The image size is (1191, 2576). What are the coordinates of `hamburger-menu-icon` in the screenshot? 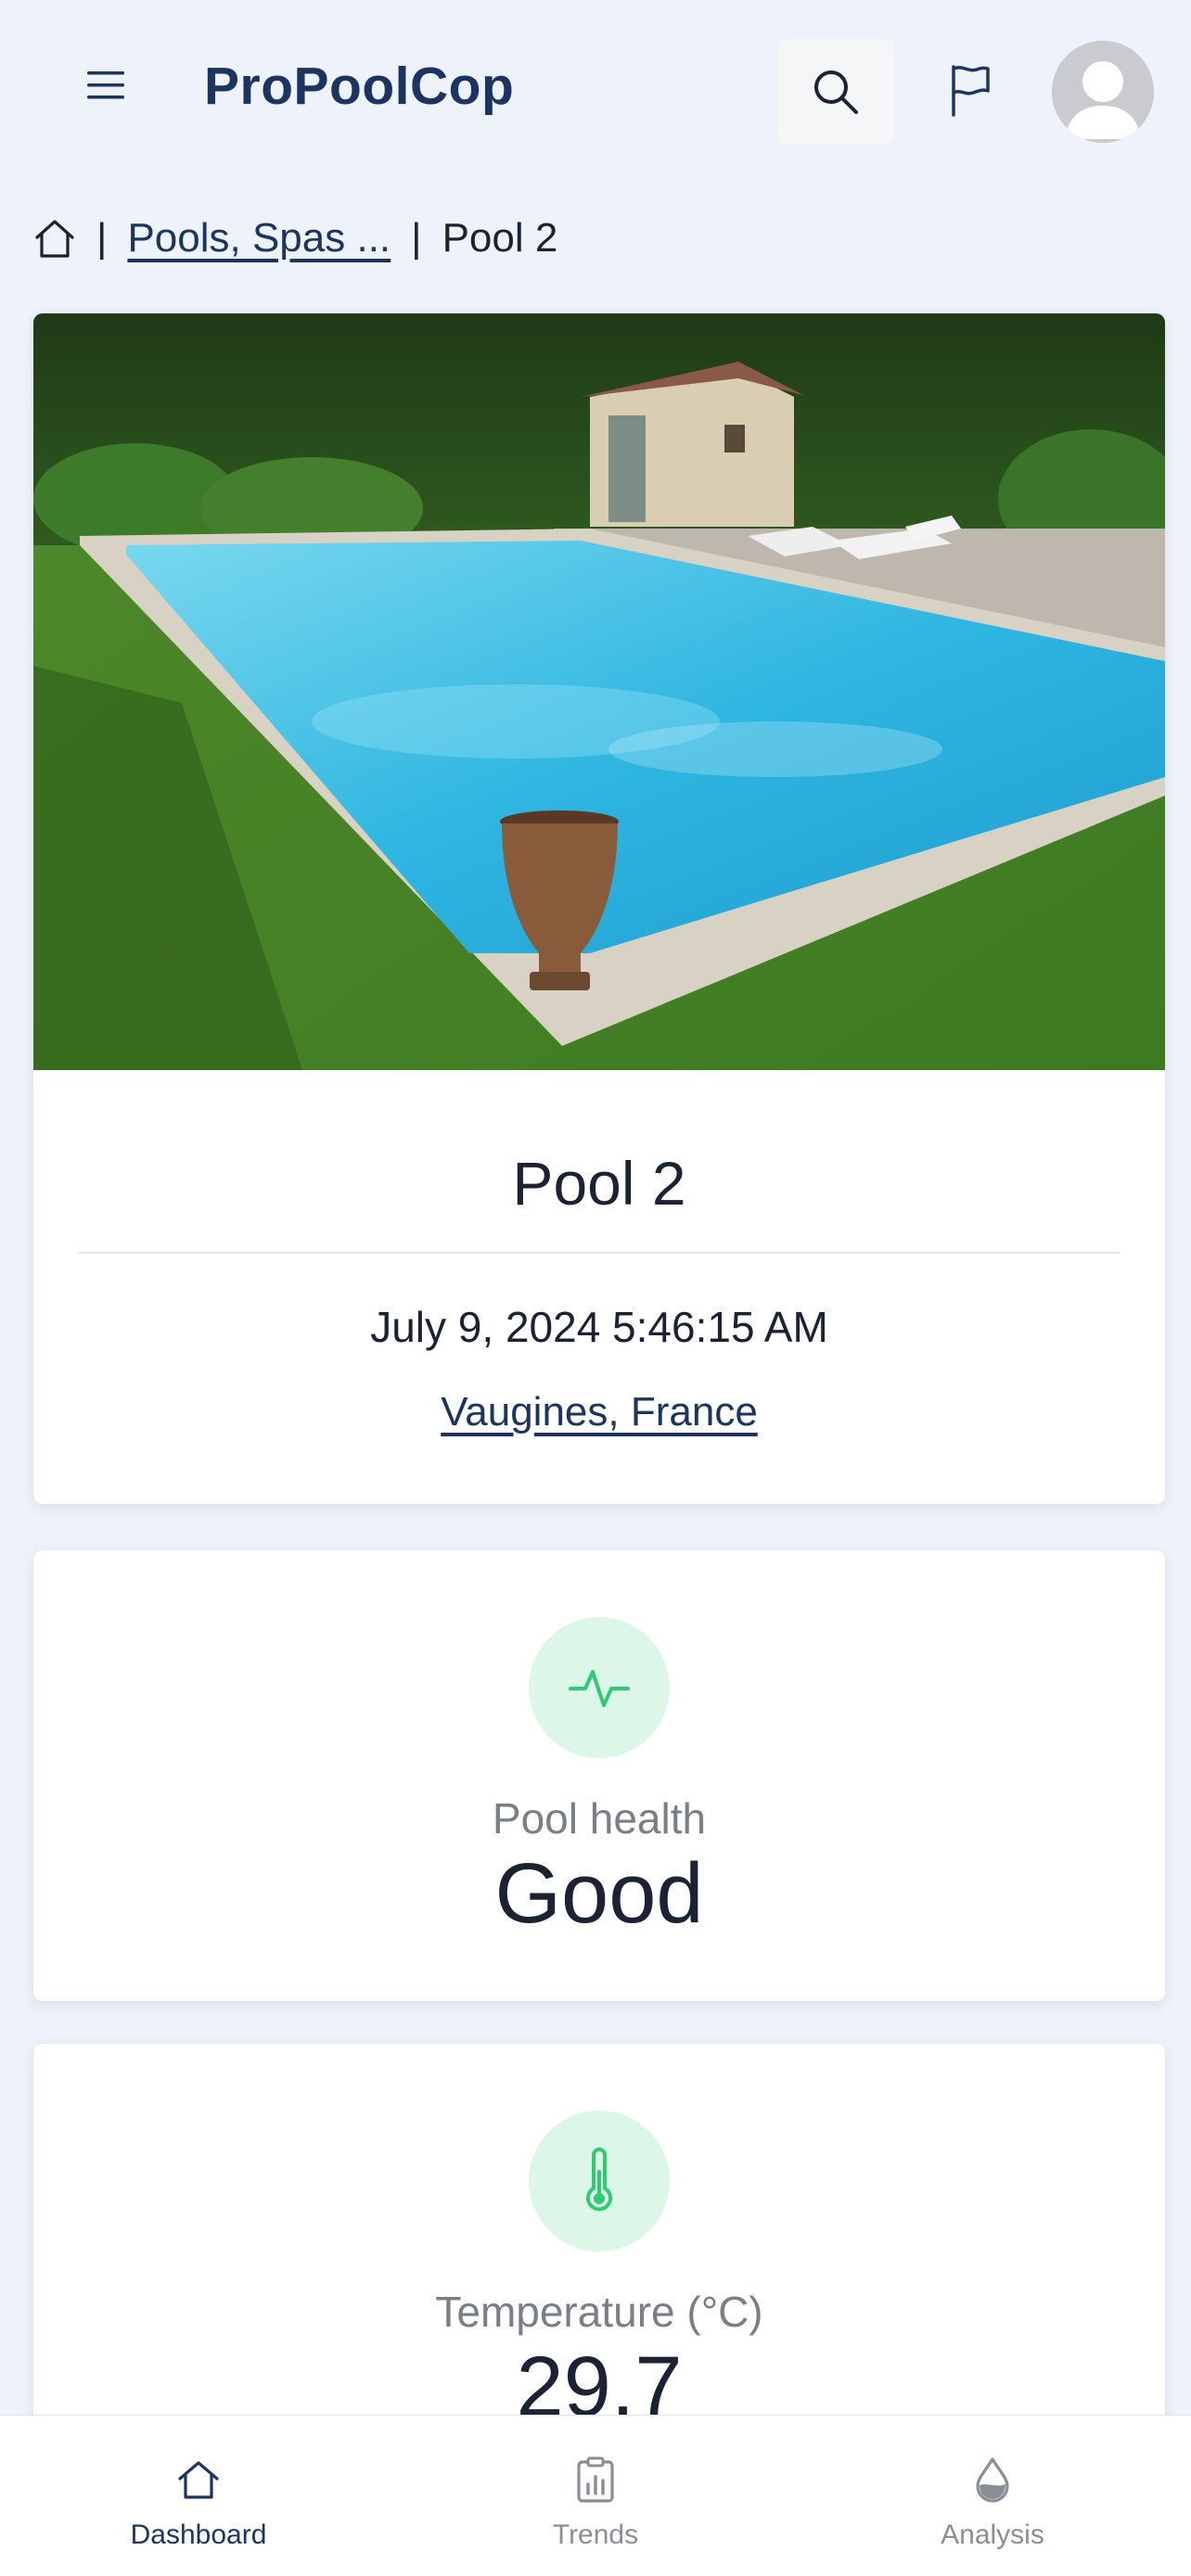 It's located at (105, 85).